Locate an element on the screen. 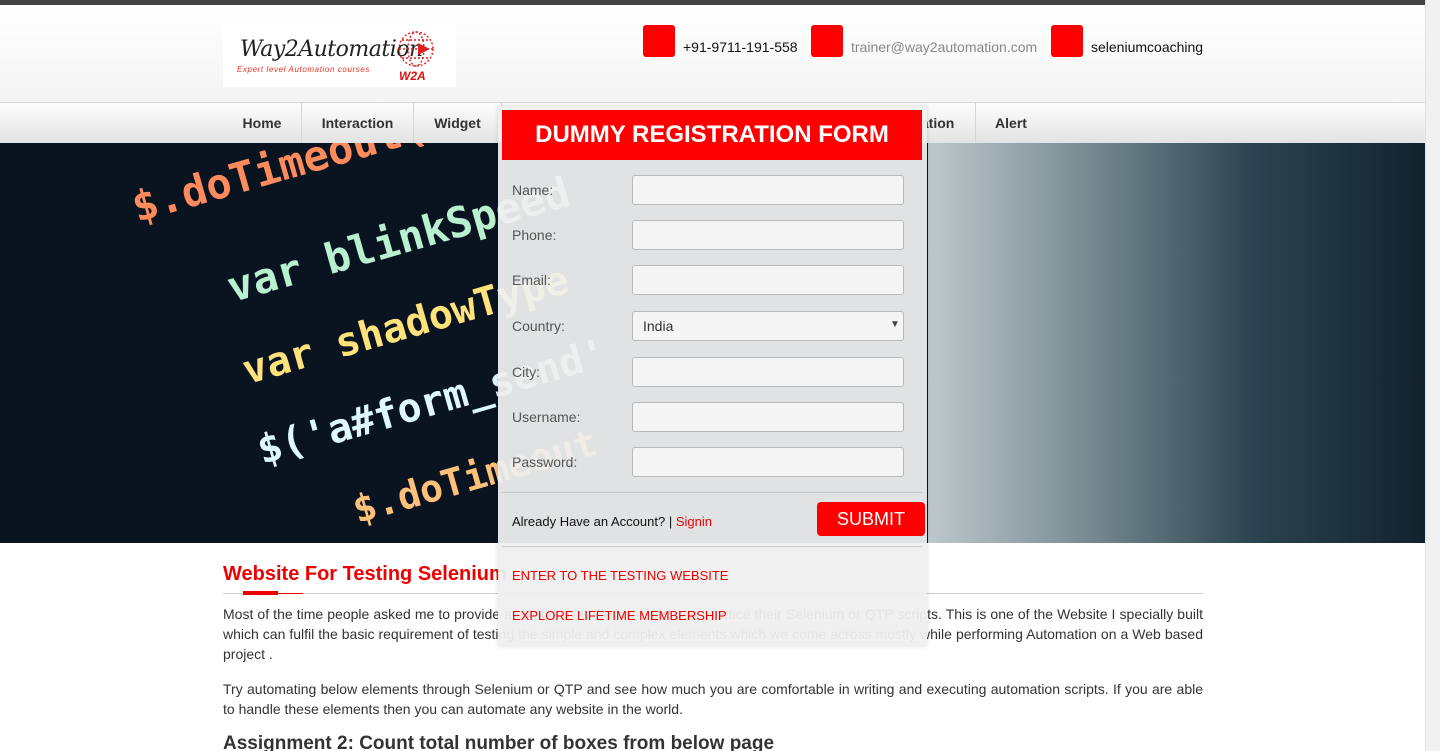 The width and height of the screenshot is (1440, 751). country-select: India is located at coordinates (768, 326).